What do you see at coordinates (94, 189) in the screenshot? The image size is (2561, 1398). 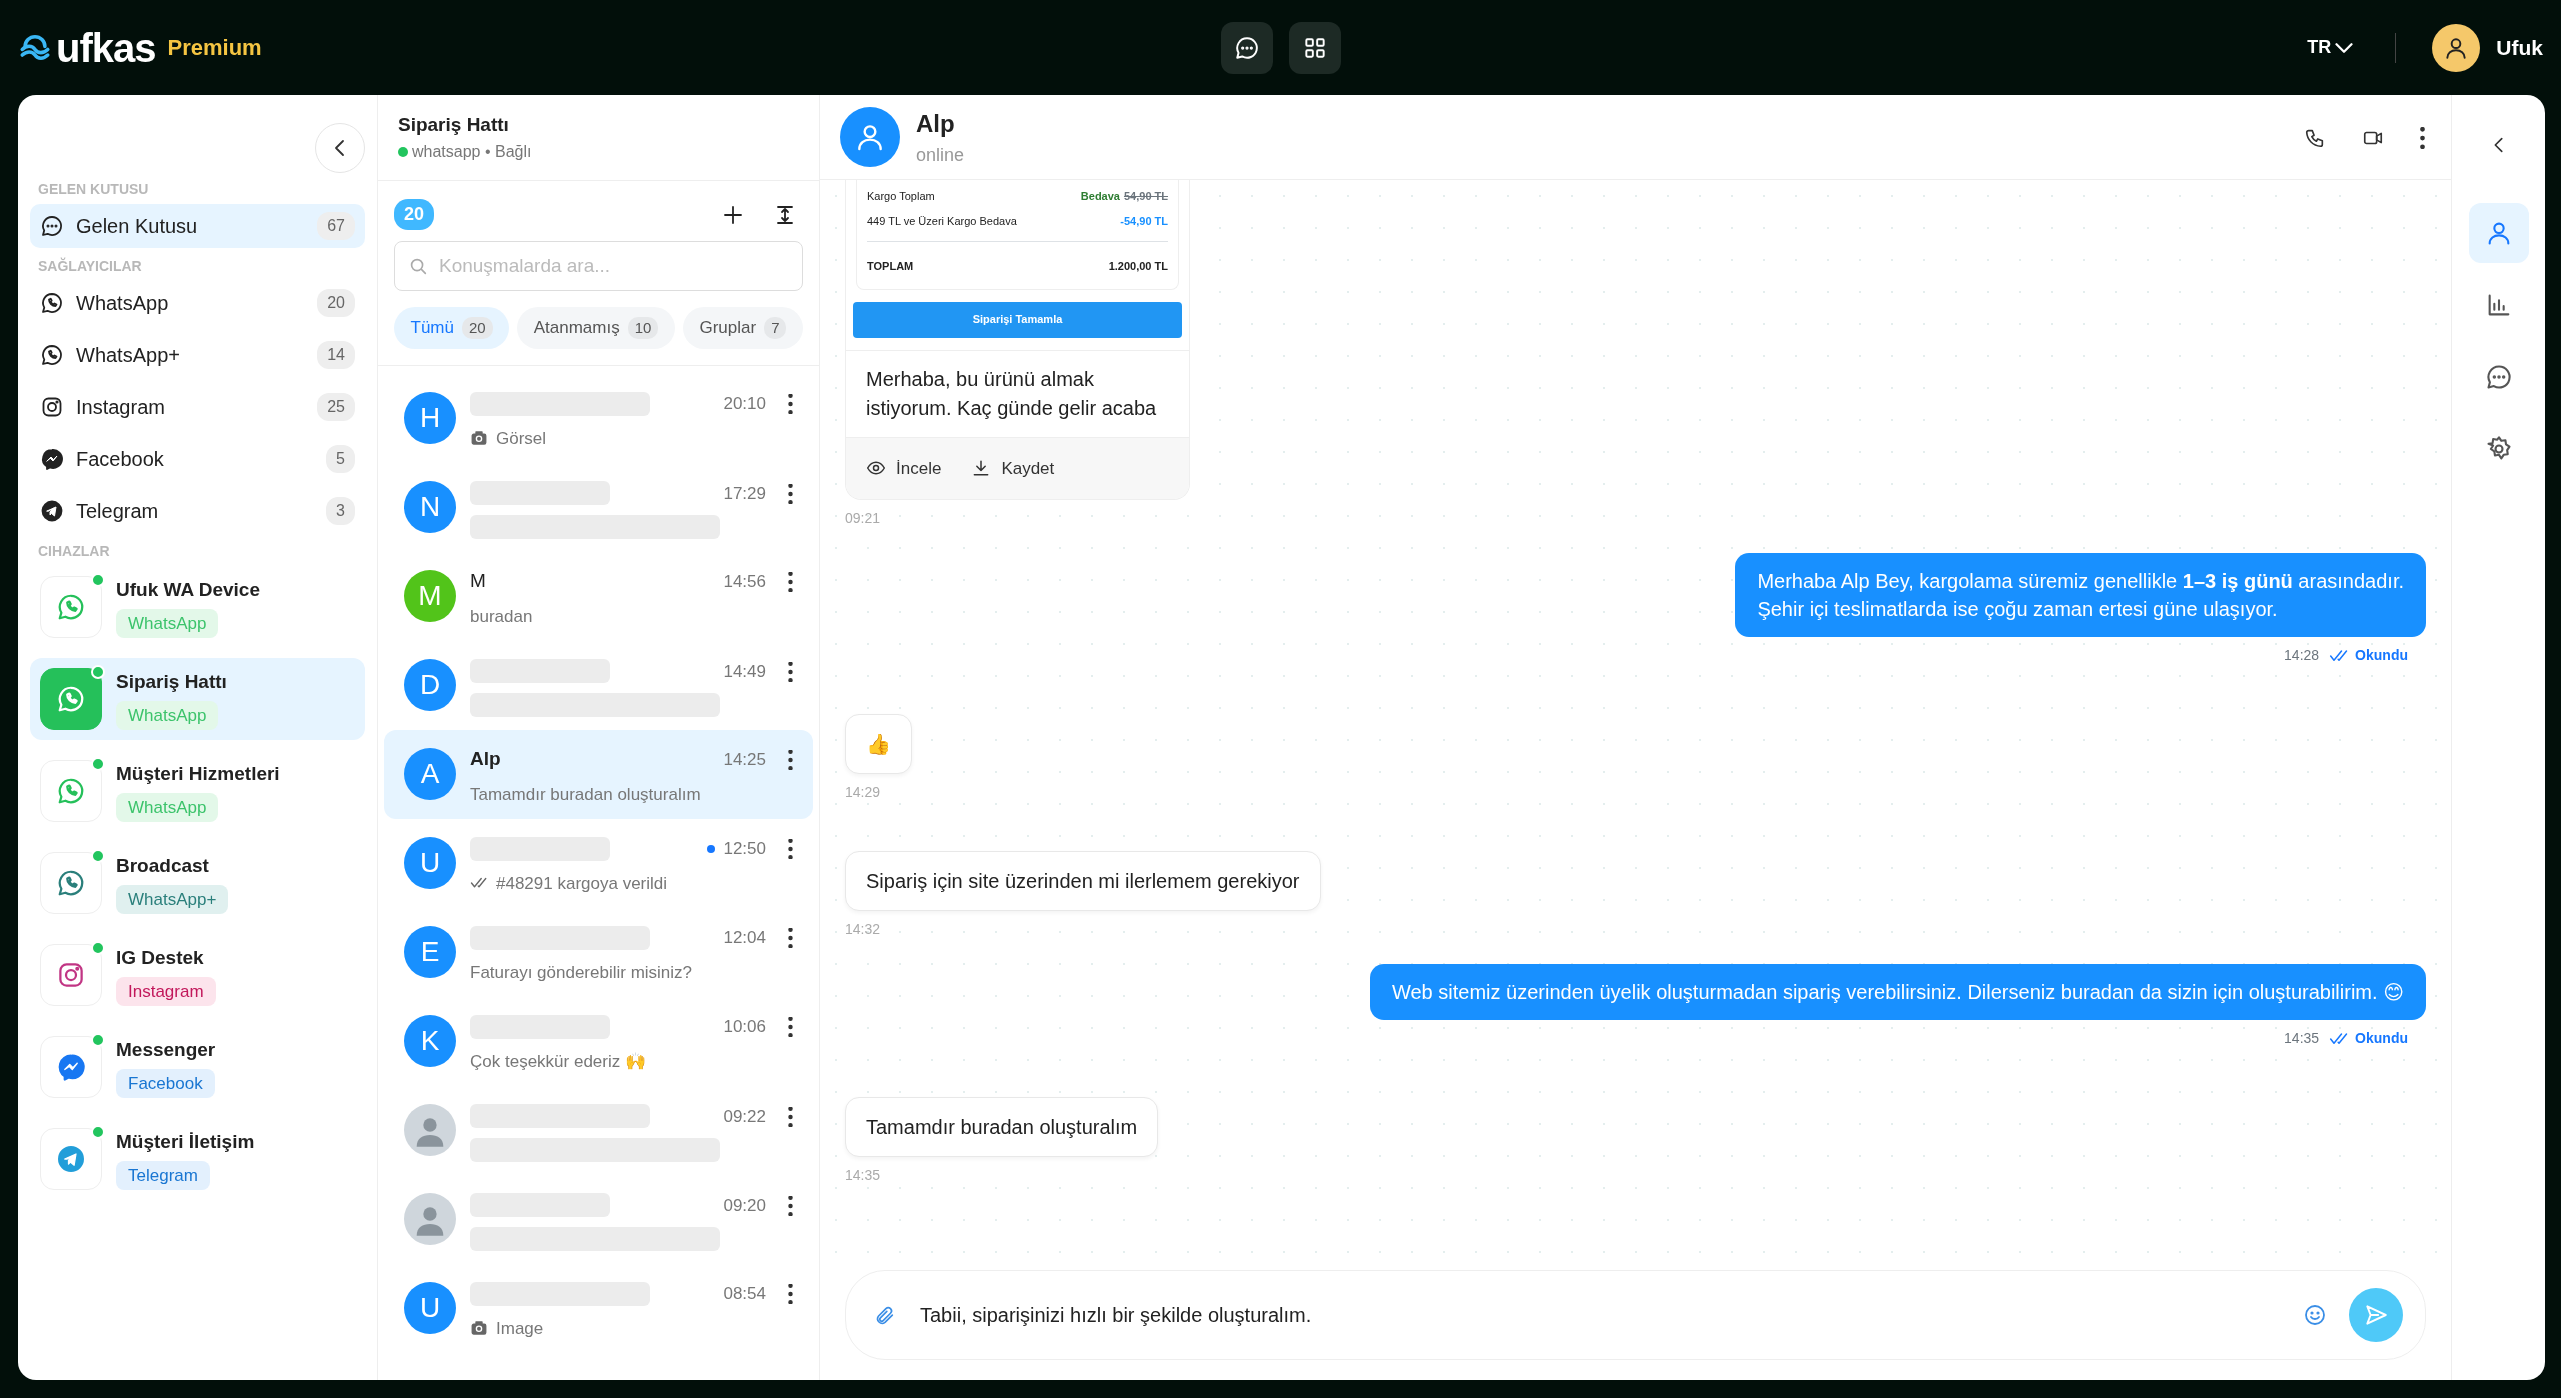 I see `section-title: GELEN KUTUSU` at bounding box center [94, 189].